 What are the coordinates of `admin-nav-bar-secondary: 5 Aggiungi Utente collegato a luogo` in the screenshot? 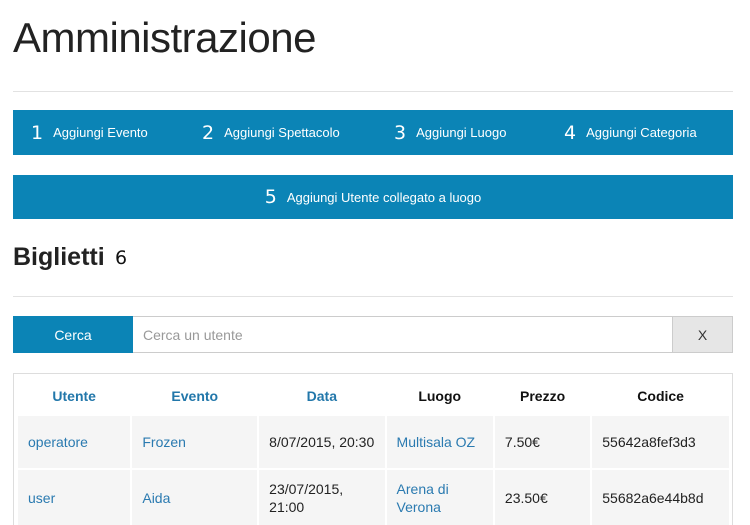 It's located at (373, 197).